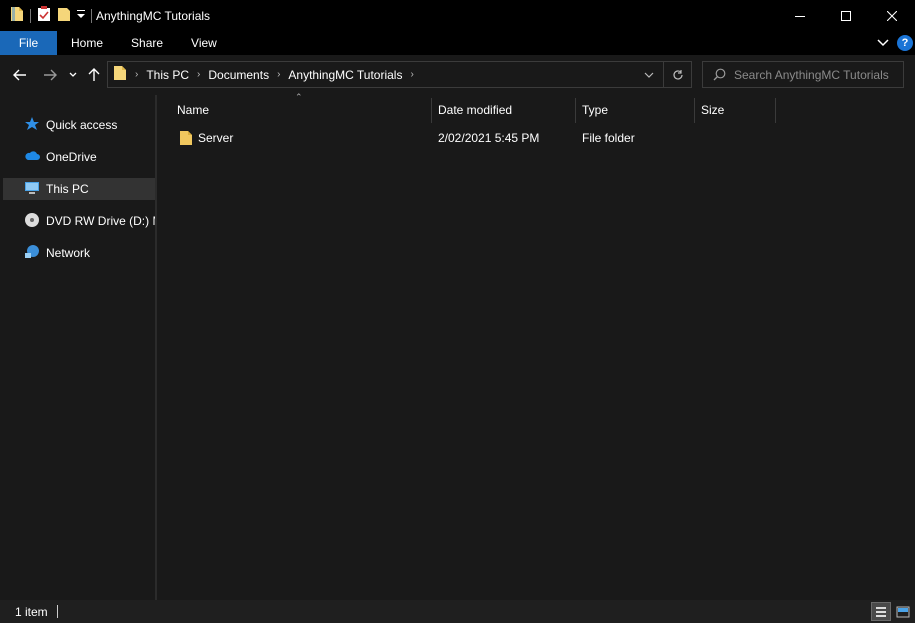  Describe the element at coordinates (677, 74) in the screenshot. I see `refresh-button` at that location.